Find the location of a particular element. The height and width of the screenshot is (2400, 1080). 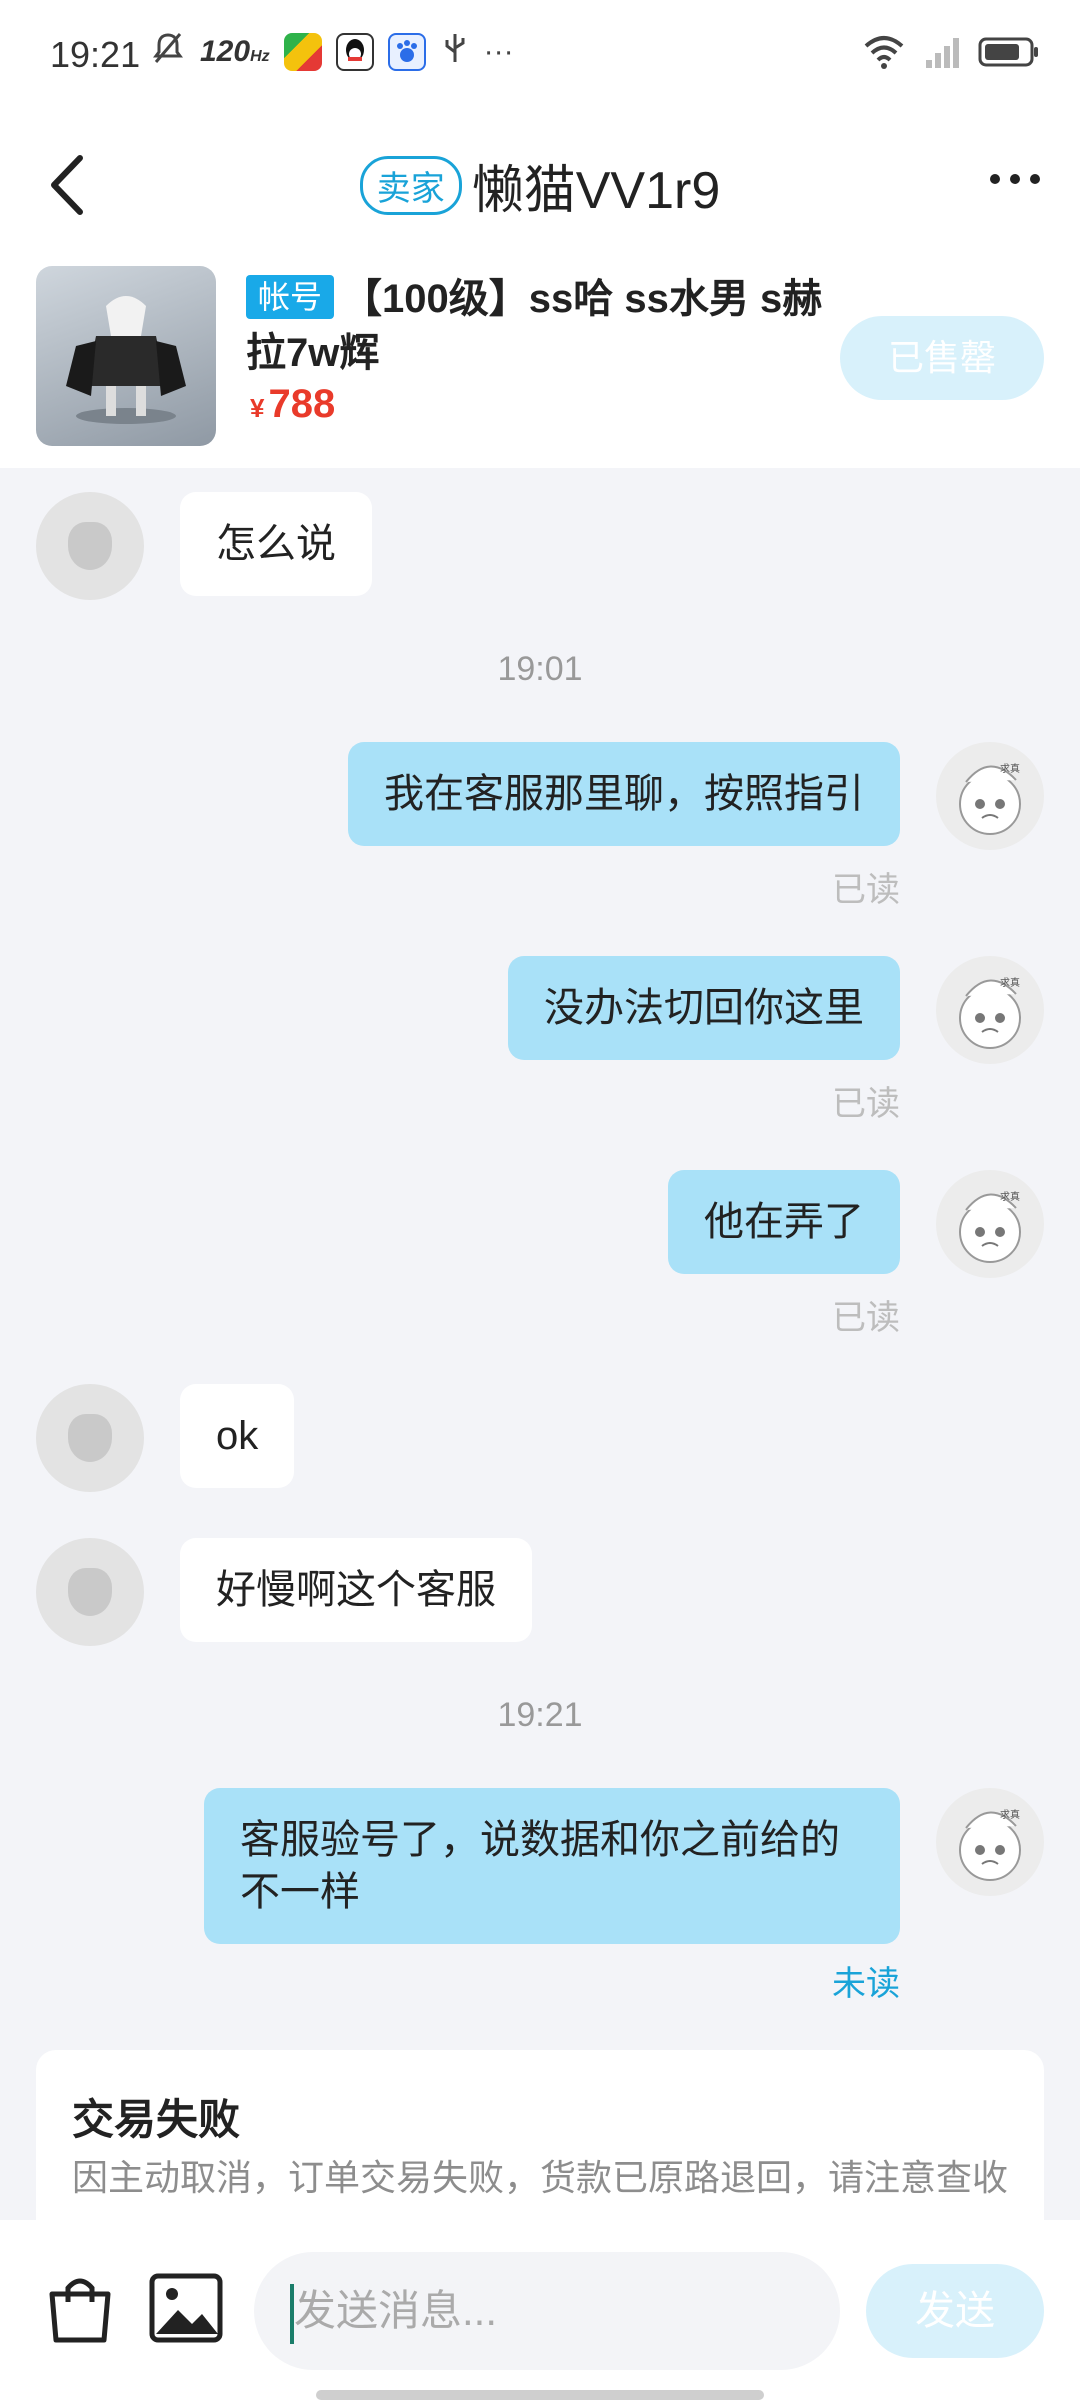

usb-icon is located at coordinates (455, 52).